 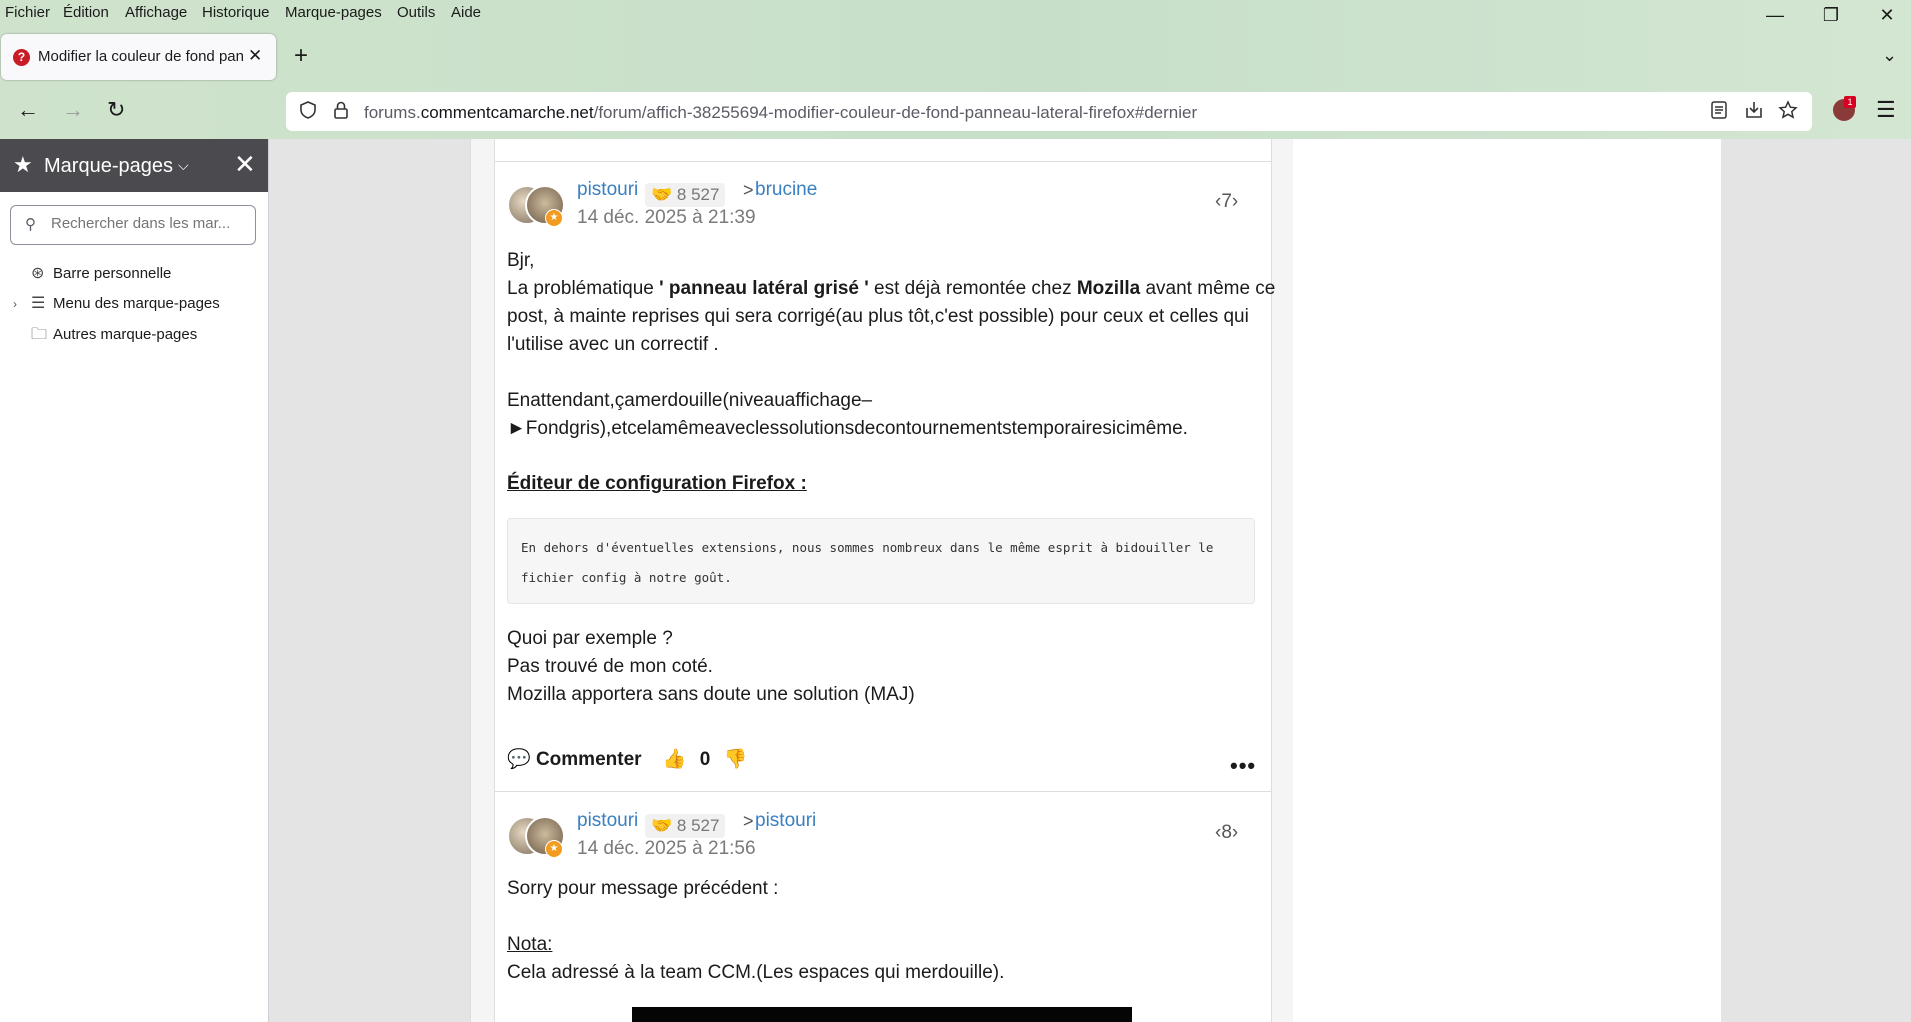 I want to click on section-heading: Éditeur de configuration Firefox :, so click(x=657, y=483).